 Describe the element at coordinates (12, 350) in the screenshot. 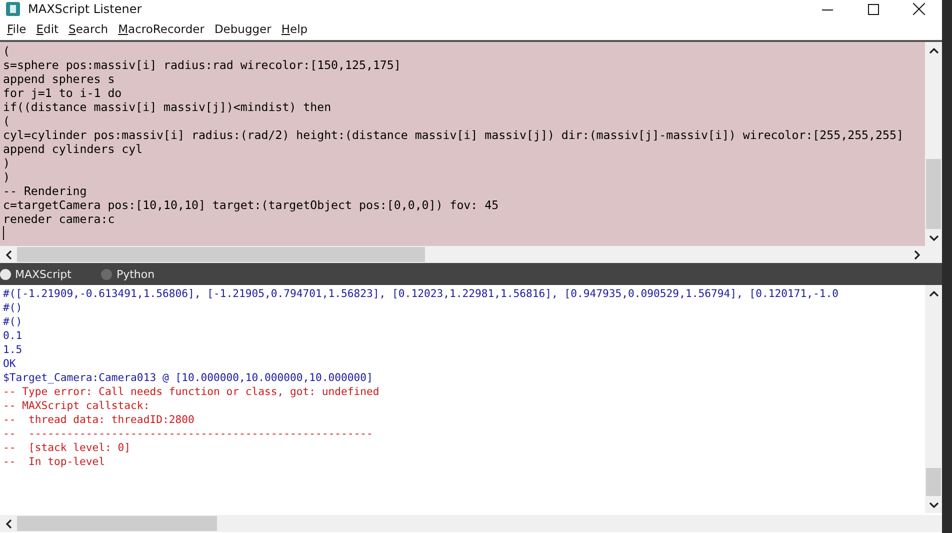

I see `output-line: 1.5` at that location.